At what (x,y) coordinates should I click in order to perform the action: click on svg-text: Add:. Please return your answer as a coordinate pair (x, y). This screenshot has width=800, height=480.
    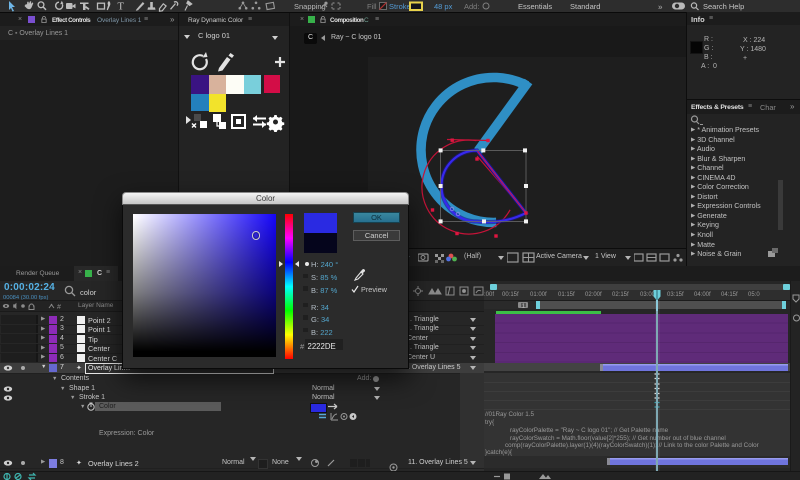
    Looking at the image, I should click on (471, 6).